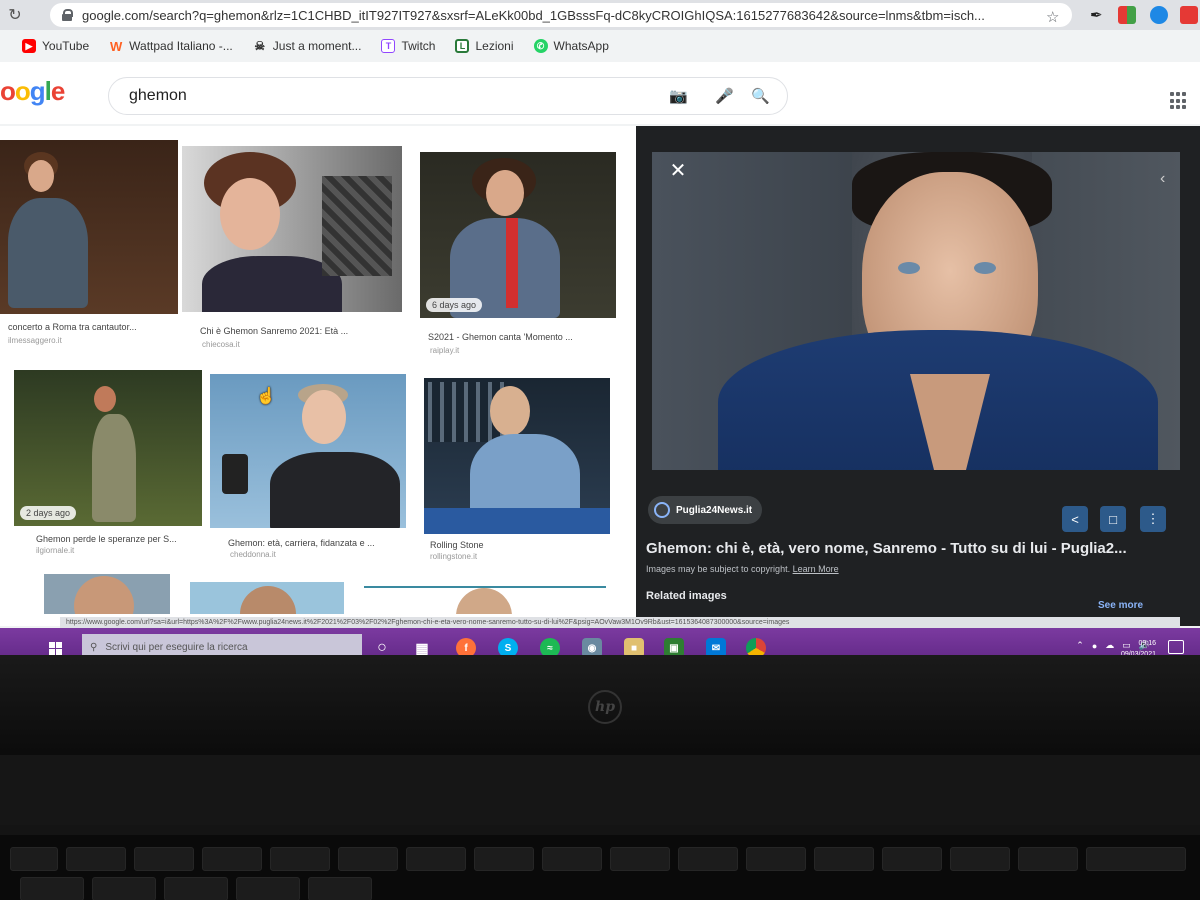 The width and height of the screenshot is (1200, 900). What do you see at coordinates (253, 554) in the screenshot?
I see `result-source: cheddonna.it` at bounding box center [253, 554].